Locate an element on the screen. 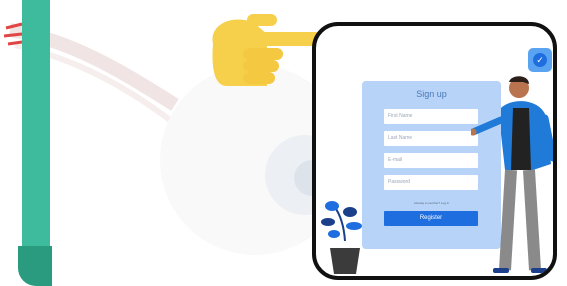 This screenshot has height=286, width=567. check-icon: ✓ is located at coordinates (540, 60).